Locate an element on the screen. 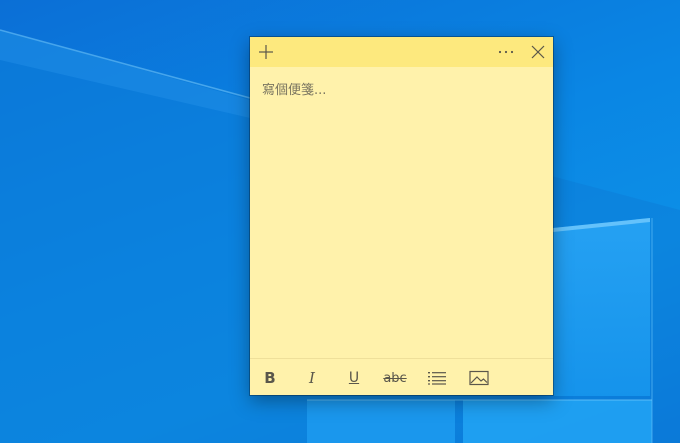 This screenshot has height=443, width=680. add-image-button is located at coordinates (479, 378).